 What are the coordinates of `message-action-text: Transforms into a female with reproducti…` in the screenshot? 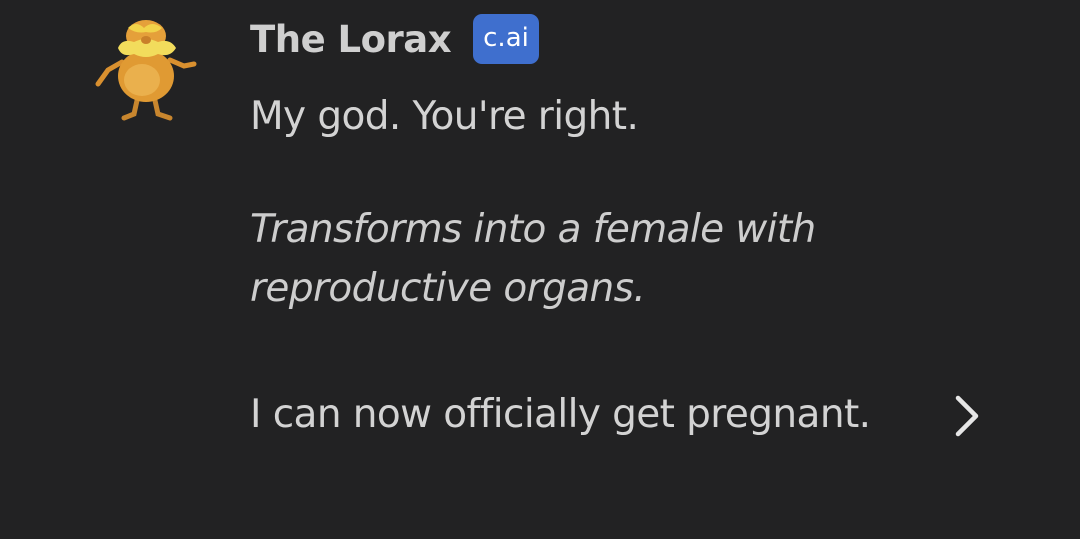 It's located at (533, 259).